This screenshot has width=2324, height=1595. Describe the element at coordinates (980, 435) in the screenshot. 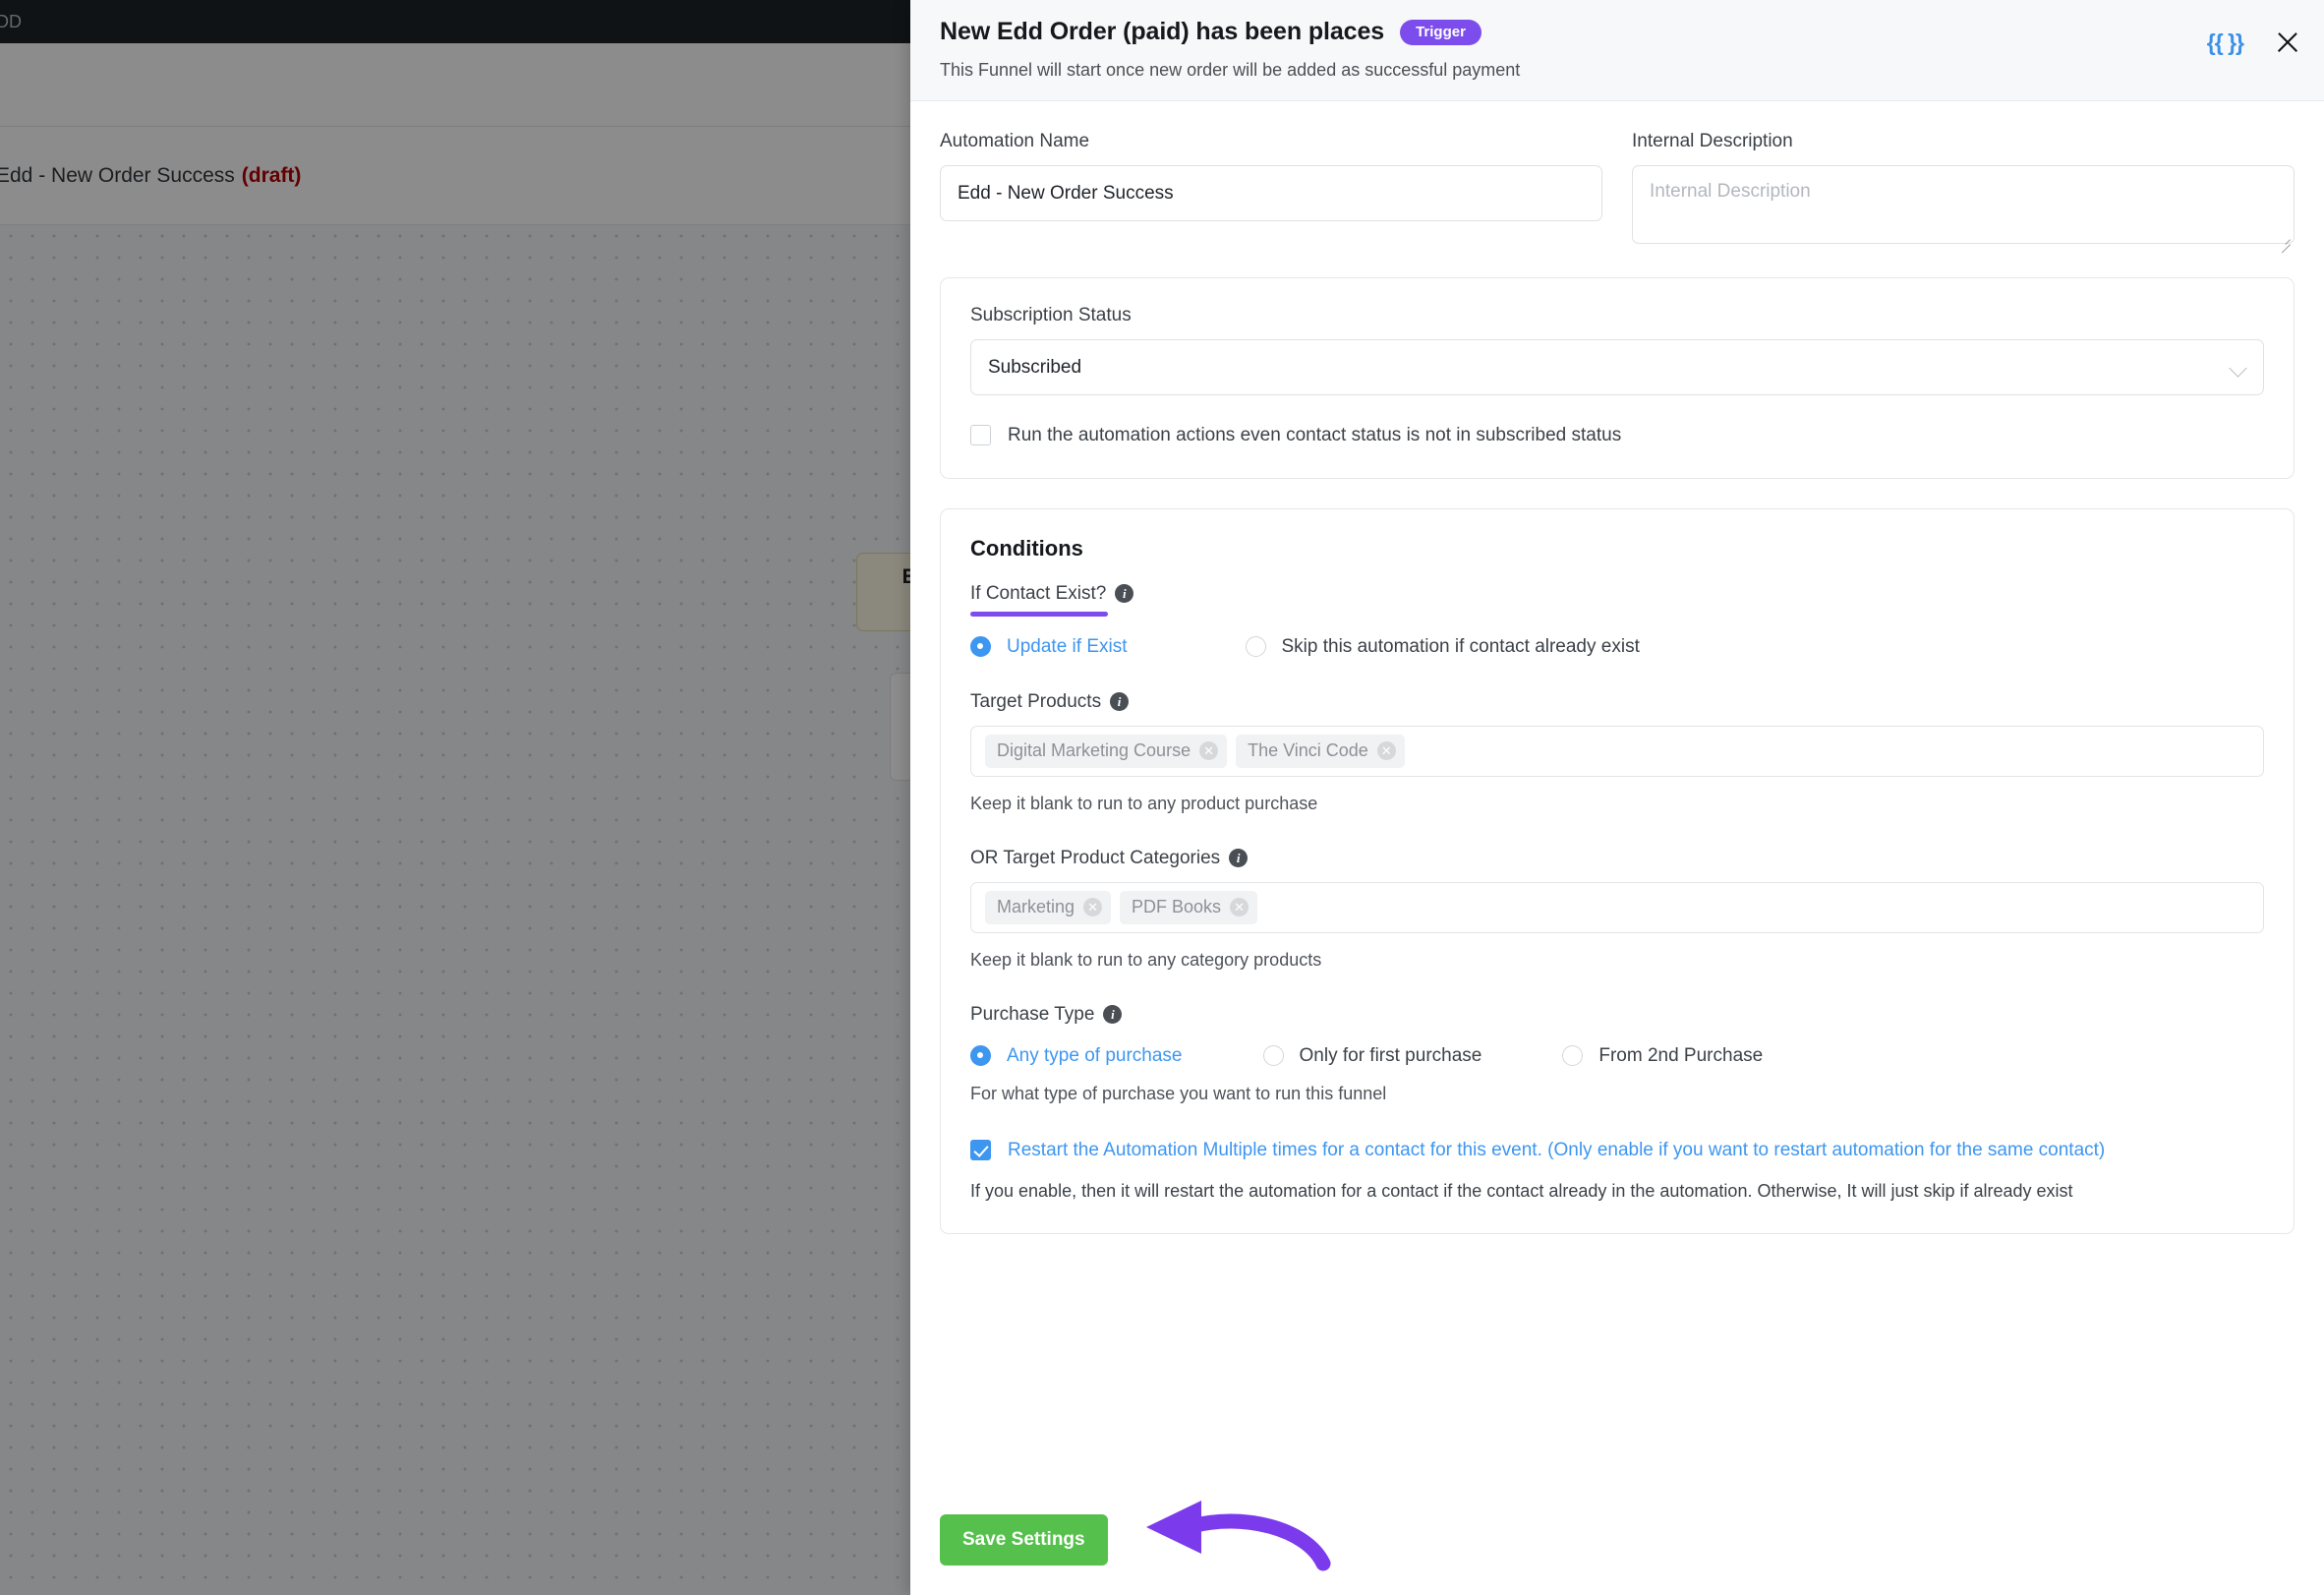

I see `run-even-unsubscribed-checkbox` at that location.